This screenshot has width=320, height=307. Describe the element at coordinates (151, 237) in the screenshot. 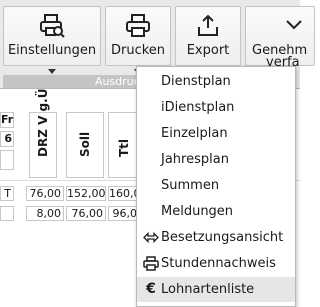

I see `left-right-arrow-icon` at that location.